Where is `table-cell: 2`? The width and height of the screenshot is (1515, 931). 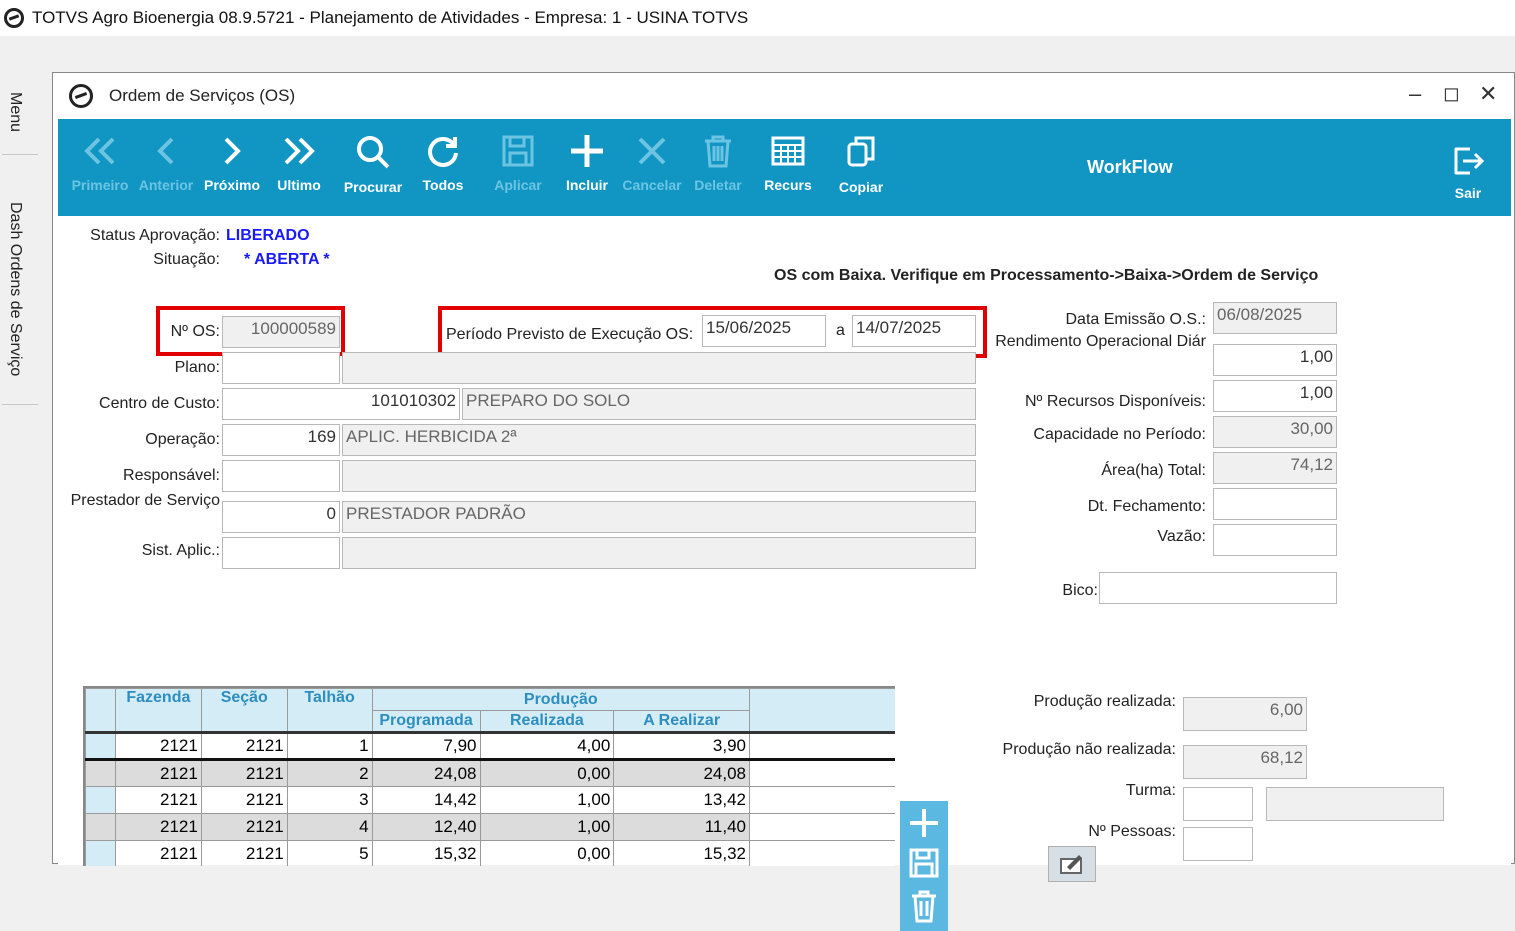 table-cell: 2 is located at coordinates (329, 773).